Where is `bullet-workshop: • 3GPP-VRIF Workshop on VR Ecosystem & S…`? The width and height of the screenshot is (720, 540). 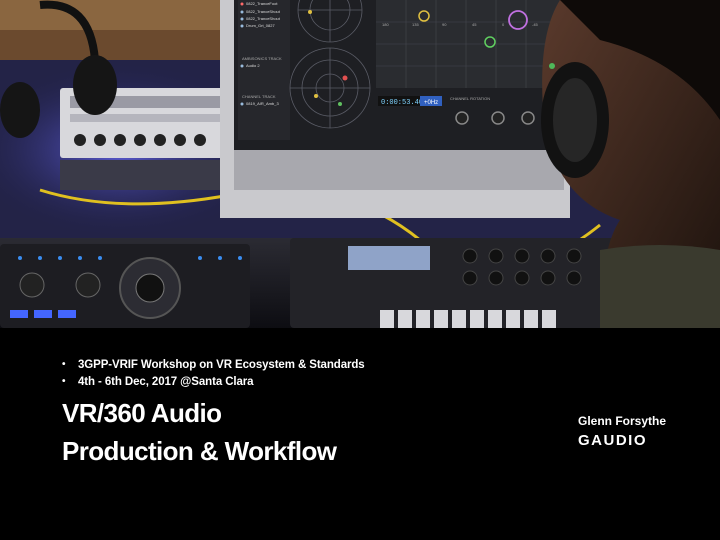 bullet-workshop: • 3GPP-VRIF Workshop on VR Ecosystem & S… is located at coordinates (213, 365).